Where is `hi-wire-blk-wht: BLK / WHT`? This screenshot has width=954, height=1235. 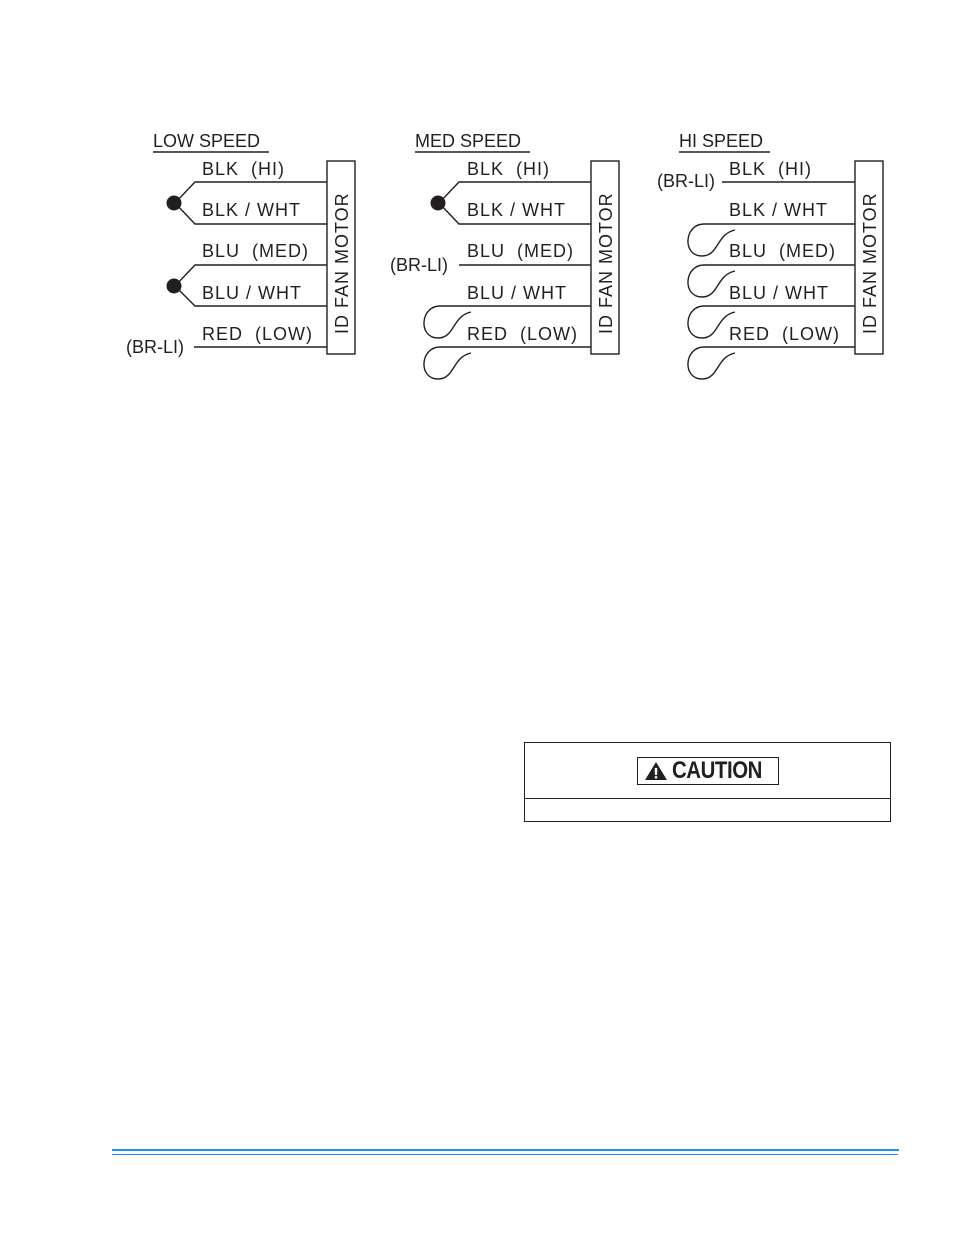
hi-wire-blk-wht: BLK / WHT is located at coordinates (778, 210).